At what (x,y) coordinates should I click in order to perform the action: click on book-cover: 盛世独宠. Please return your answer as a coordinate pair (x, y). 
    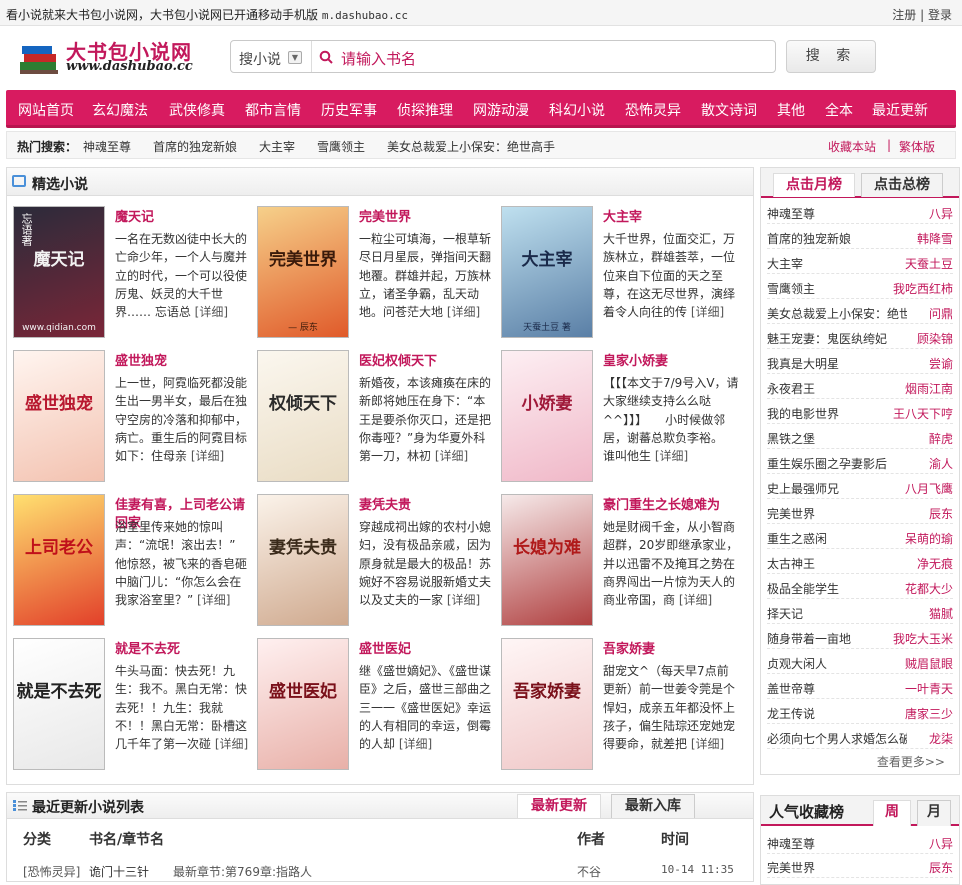
    Looking at the image, I should click on (59, 416).